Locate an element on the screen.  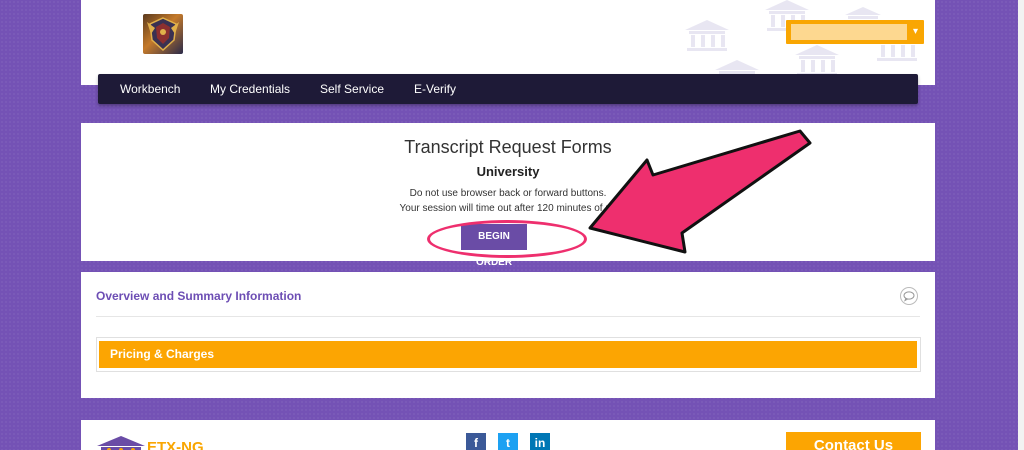
page-title: Transcript Request Forms is located at coordinates (508, 147).